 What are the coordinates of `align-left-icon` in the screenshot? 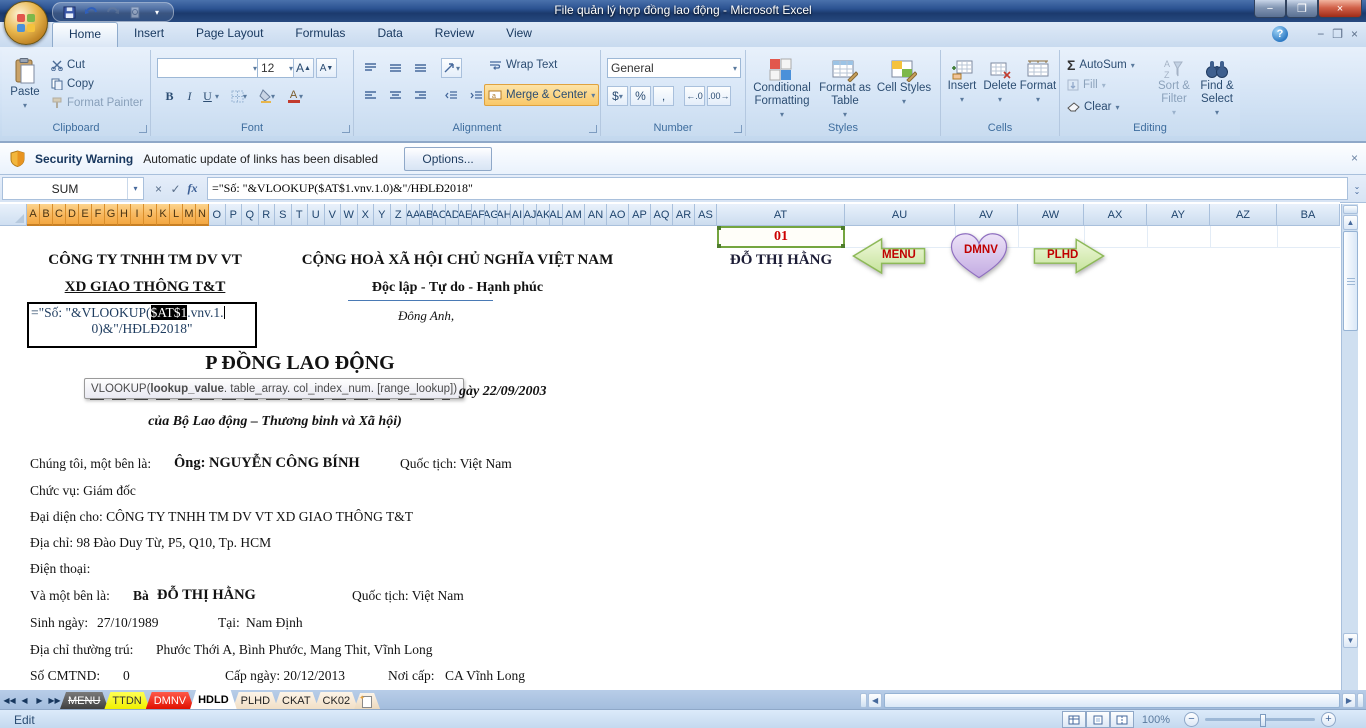 It's located at (370, 96).